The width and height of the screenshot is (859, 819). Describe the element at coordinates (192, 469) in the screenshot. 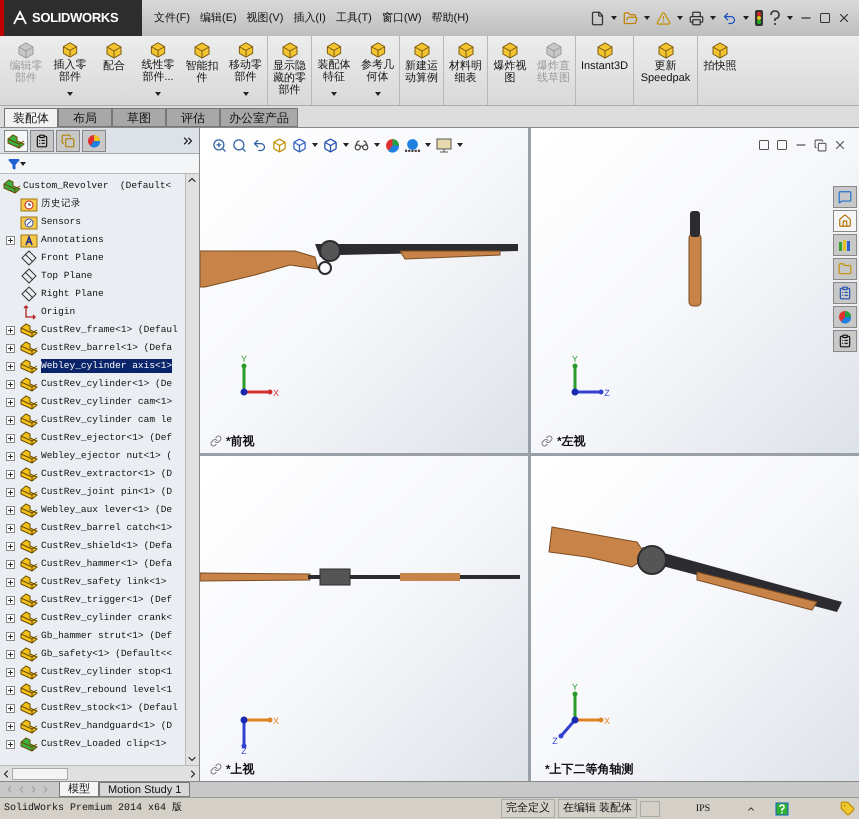

I see `vertical-scrollbar` at that location.